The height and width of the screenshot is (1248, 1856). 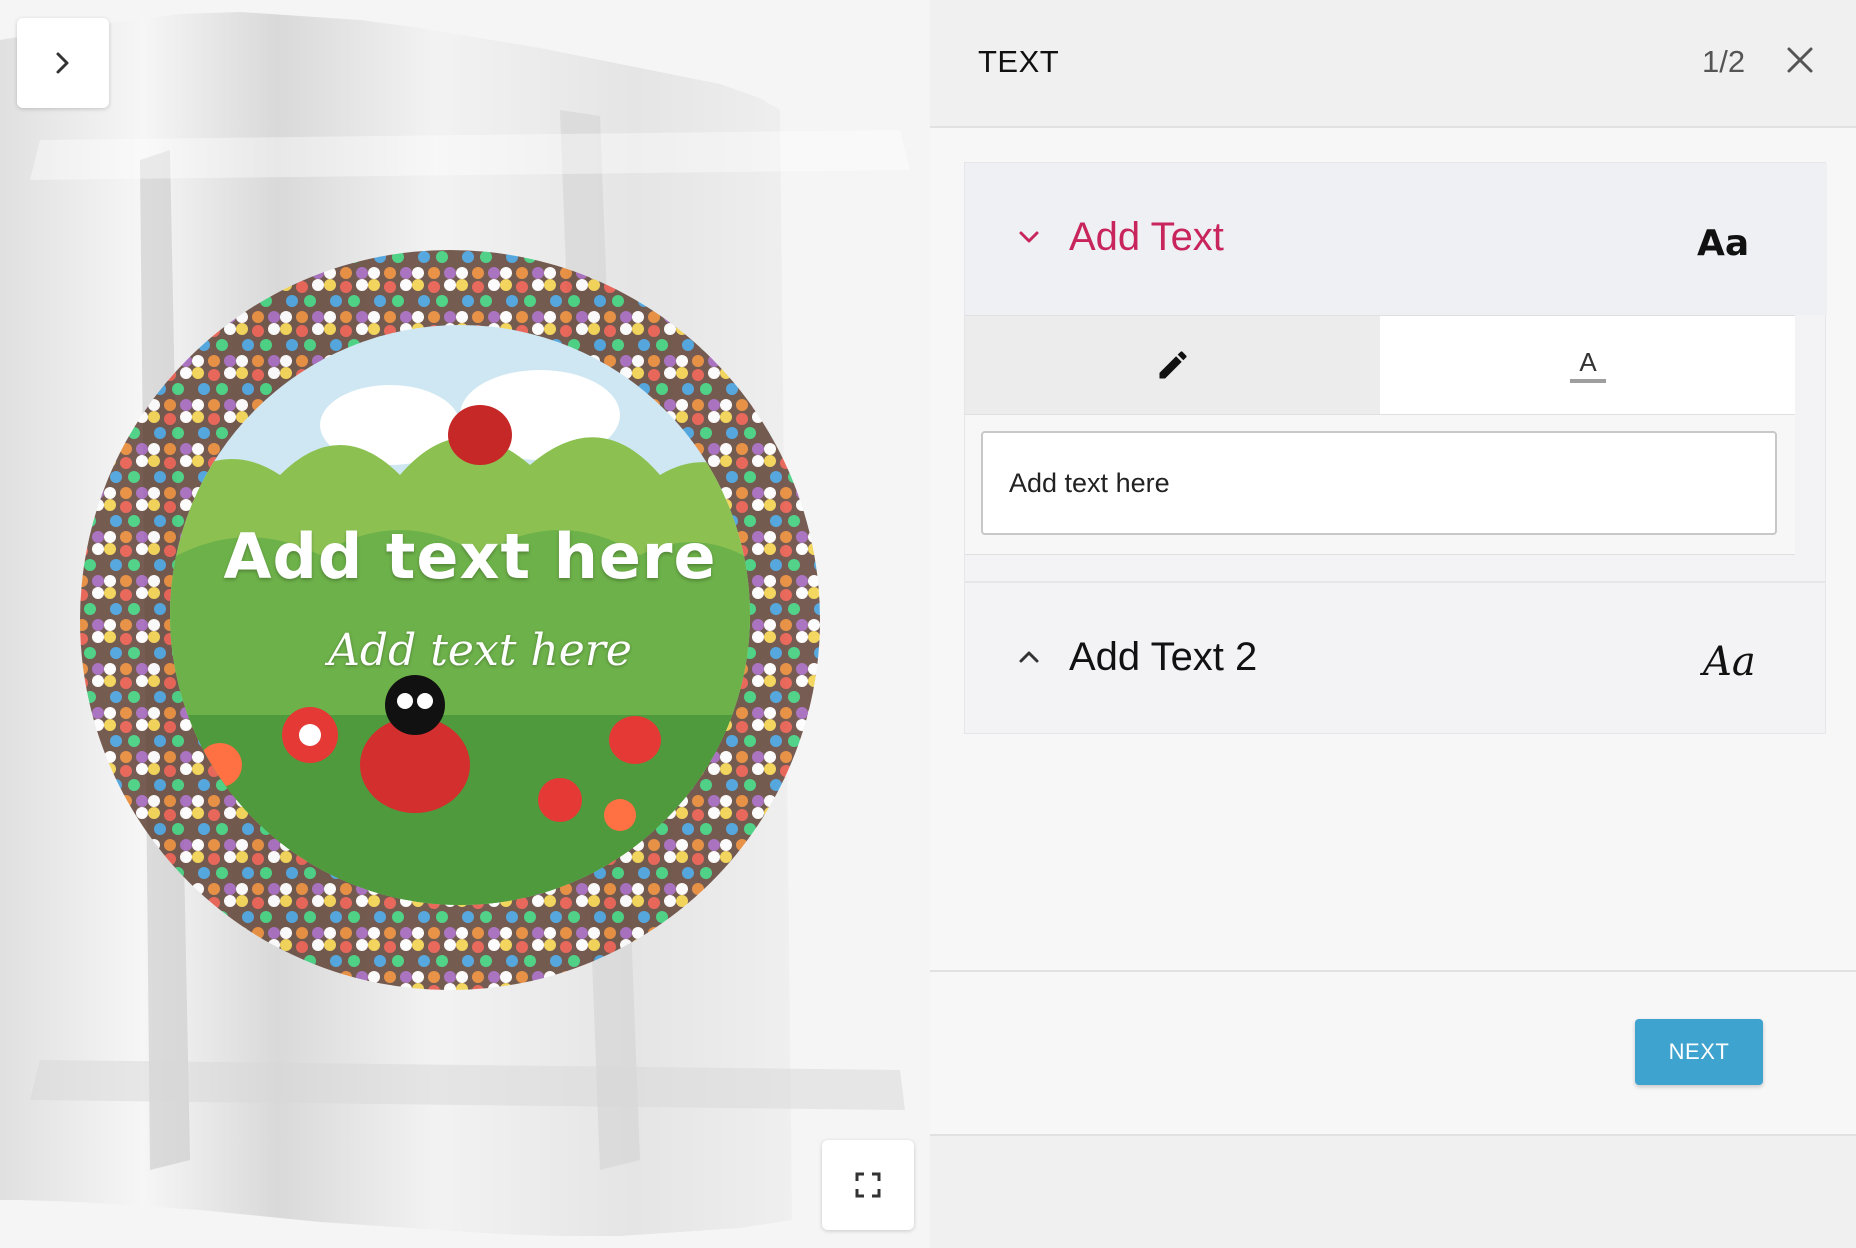 I want to click on font-preview-1: Aa, so click(x=1723, y=243).